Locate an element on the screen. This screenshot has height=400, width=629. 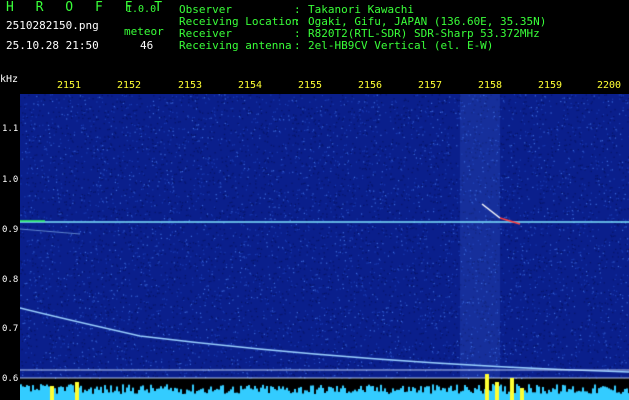
y-tick-label: 1.0 is located at coordinates (10, 180).